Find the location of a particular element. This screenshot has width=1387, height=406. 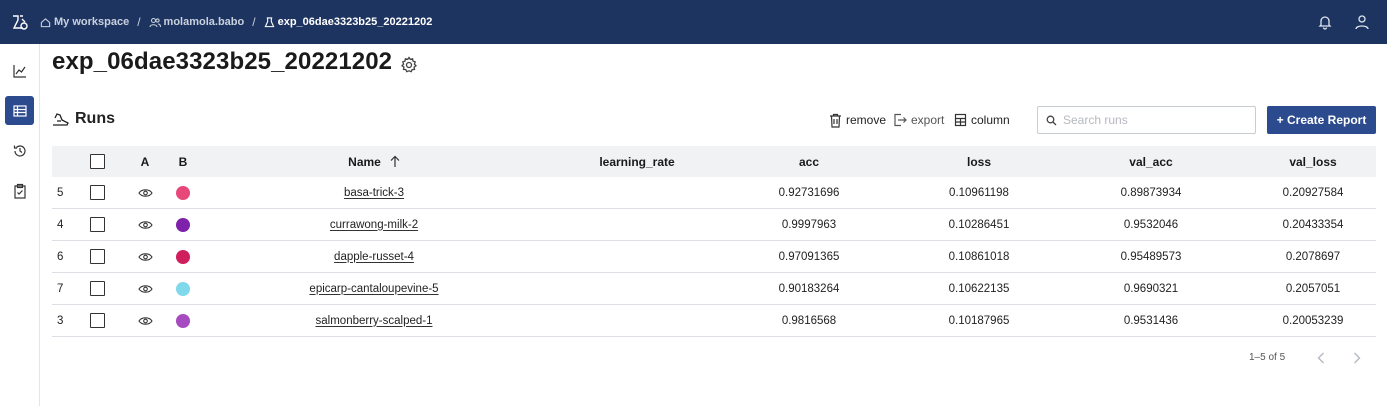

runs-header: Runs is located at coordinates (83, 119).